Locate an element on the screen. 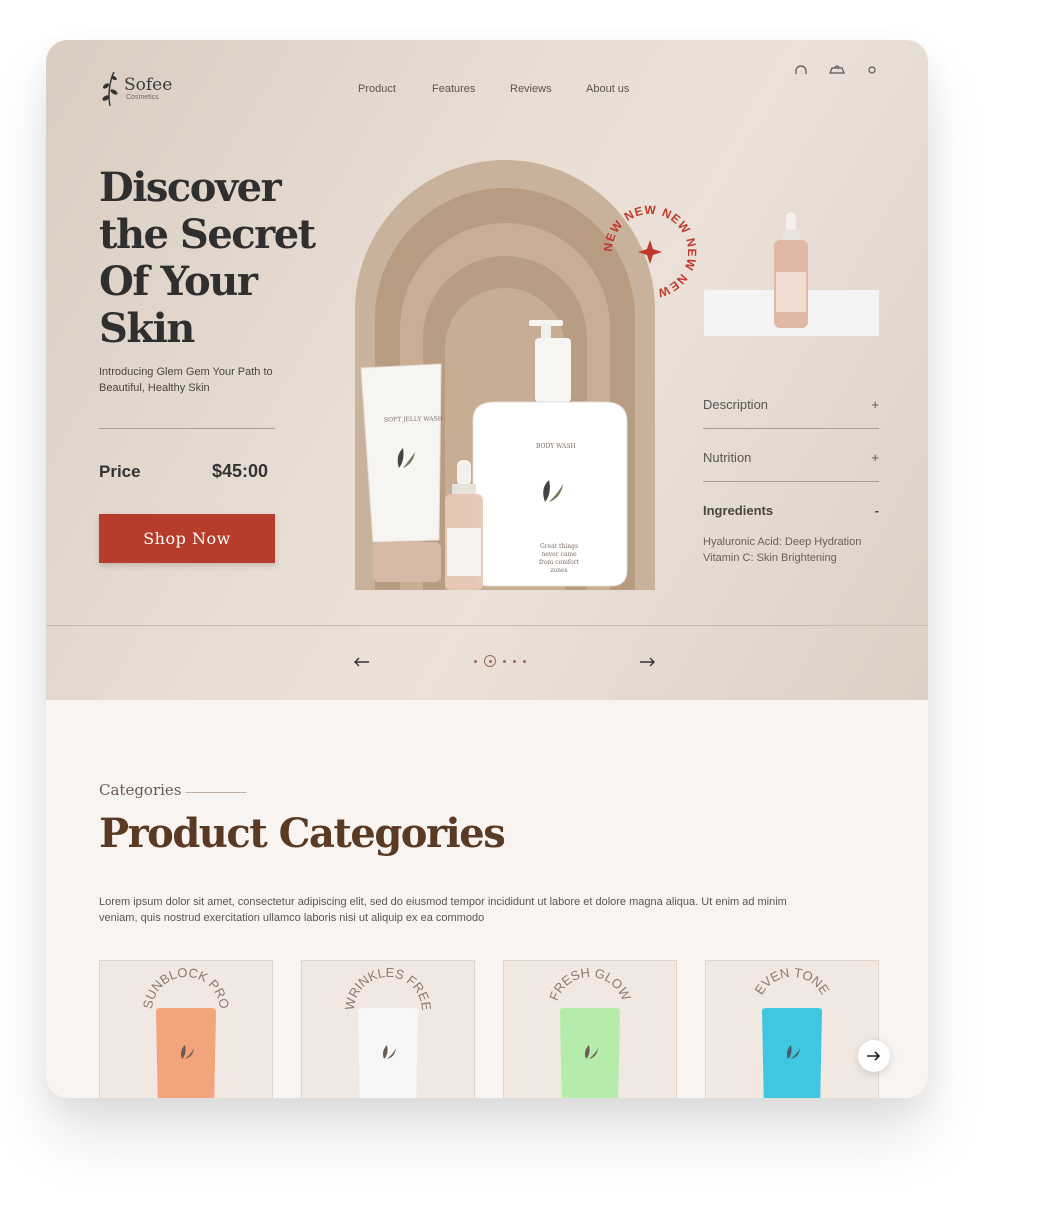  category-card-even-tone: EVEN TONE is located at coordinates (792, 1029).